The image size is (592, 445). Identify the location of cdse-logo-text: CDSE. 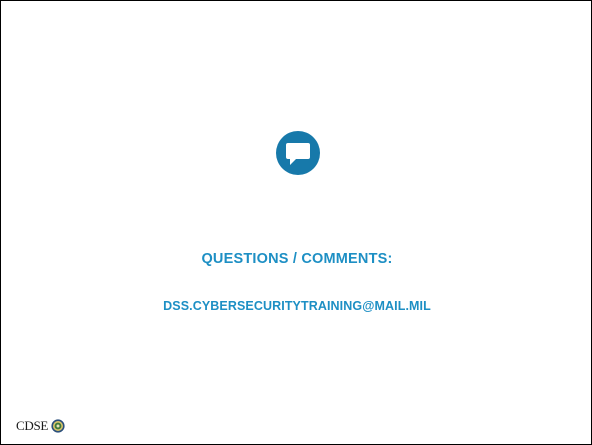
(32, 425).